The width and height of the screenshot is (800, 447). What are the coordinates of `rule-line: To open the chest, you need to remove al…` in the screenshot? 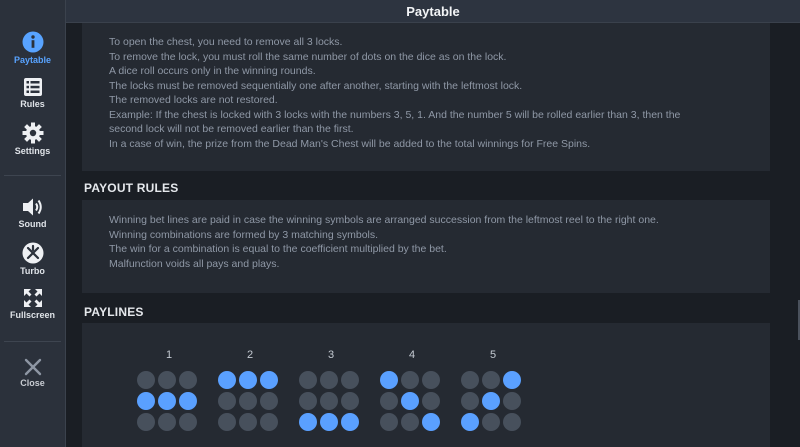 It's located at (226, 42).